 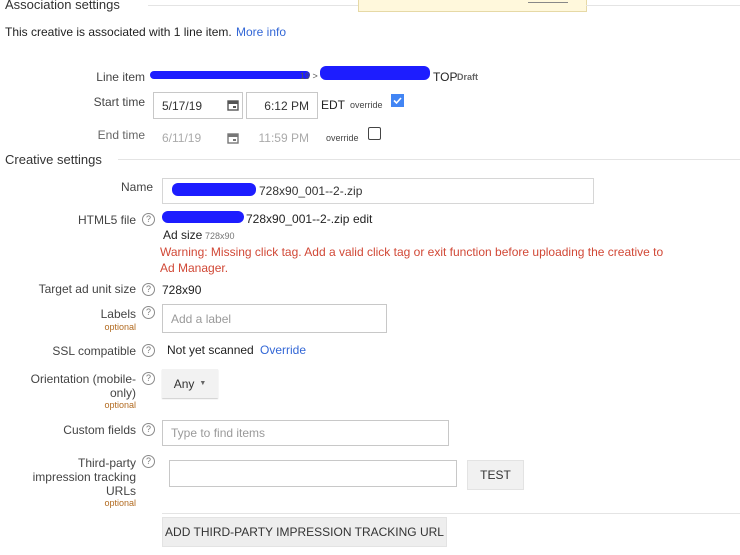 I want to click on orientation-dropdown: Any ▼, so click(x=190, y=383).